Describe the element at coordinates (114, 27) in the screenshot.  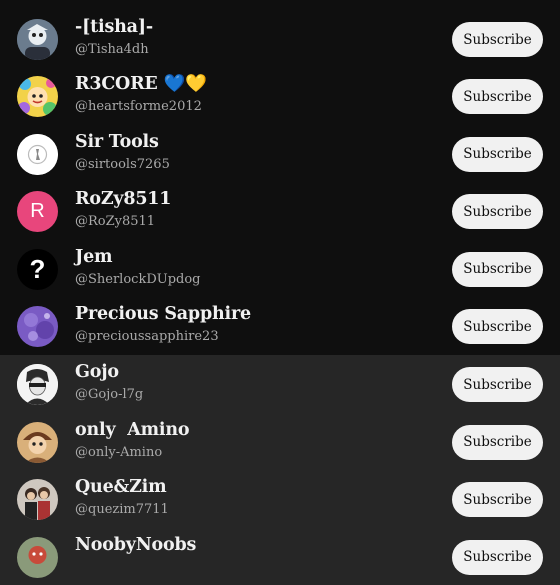
I see `channel-name: -[tisha]-` at that location.